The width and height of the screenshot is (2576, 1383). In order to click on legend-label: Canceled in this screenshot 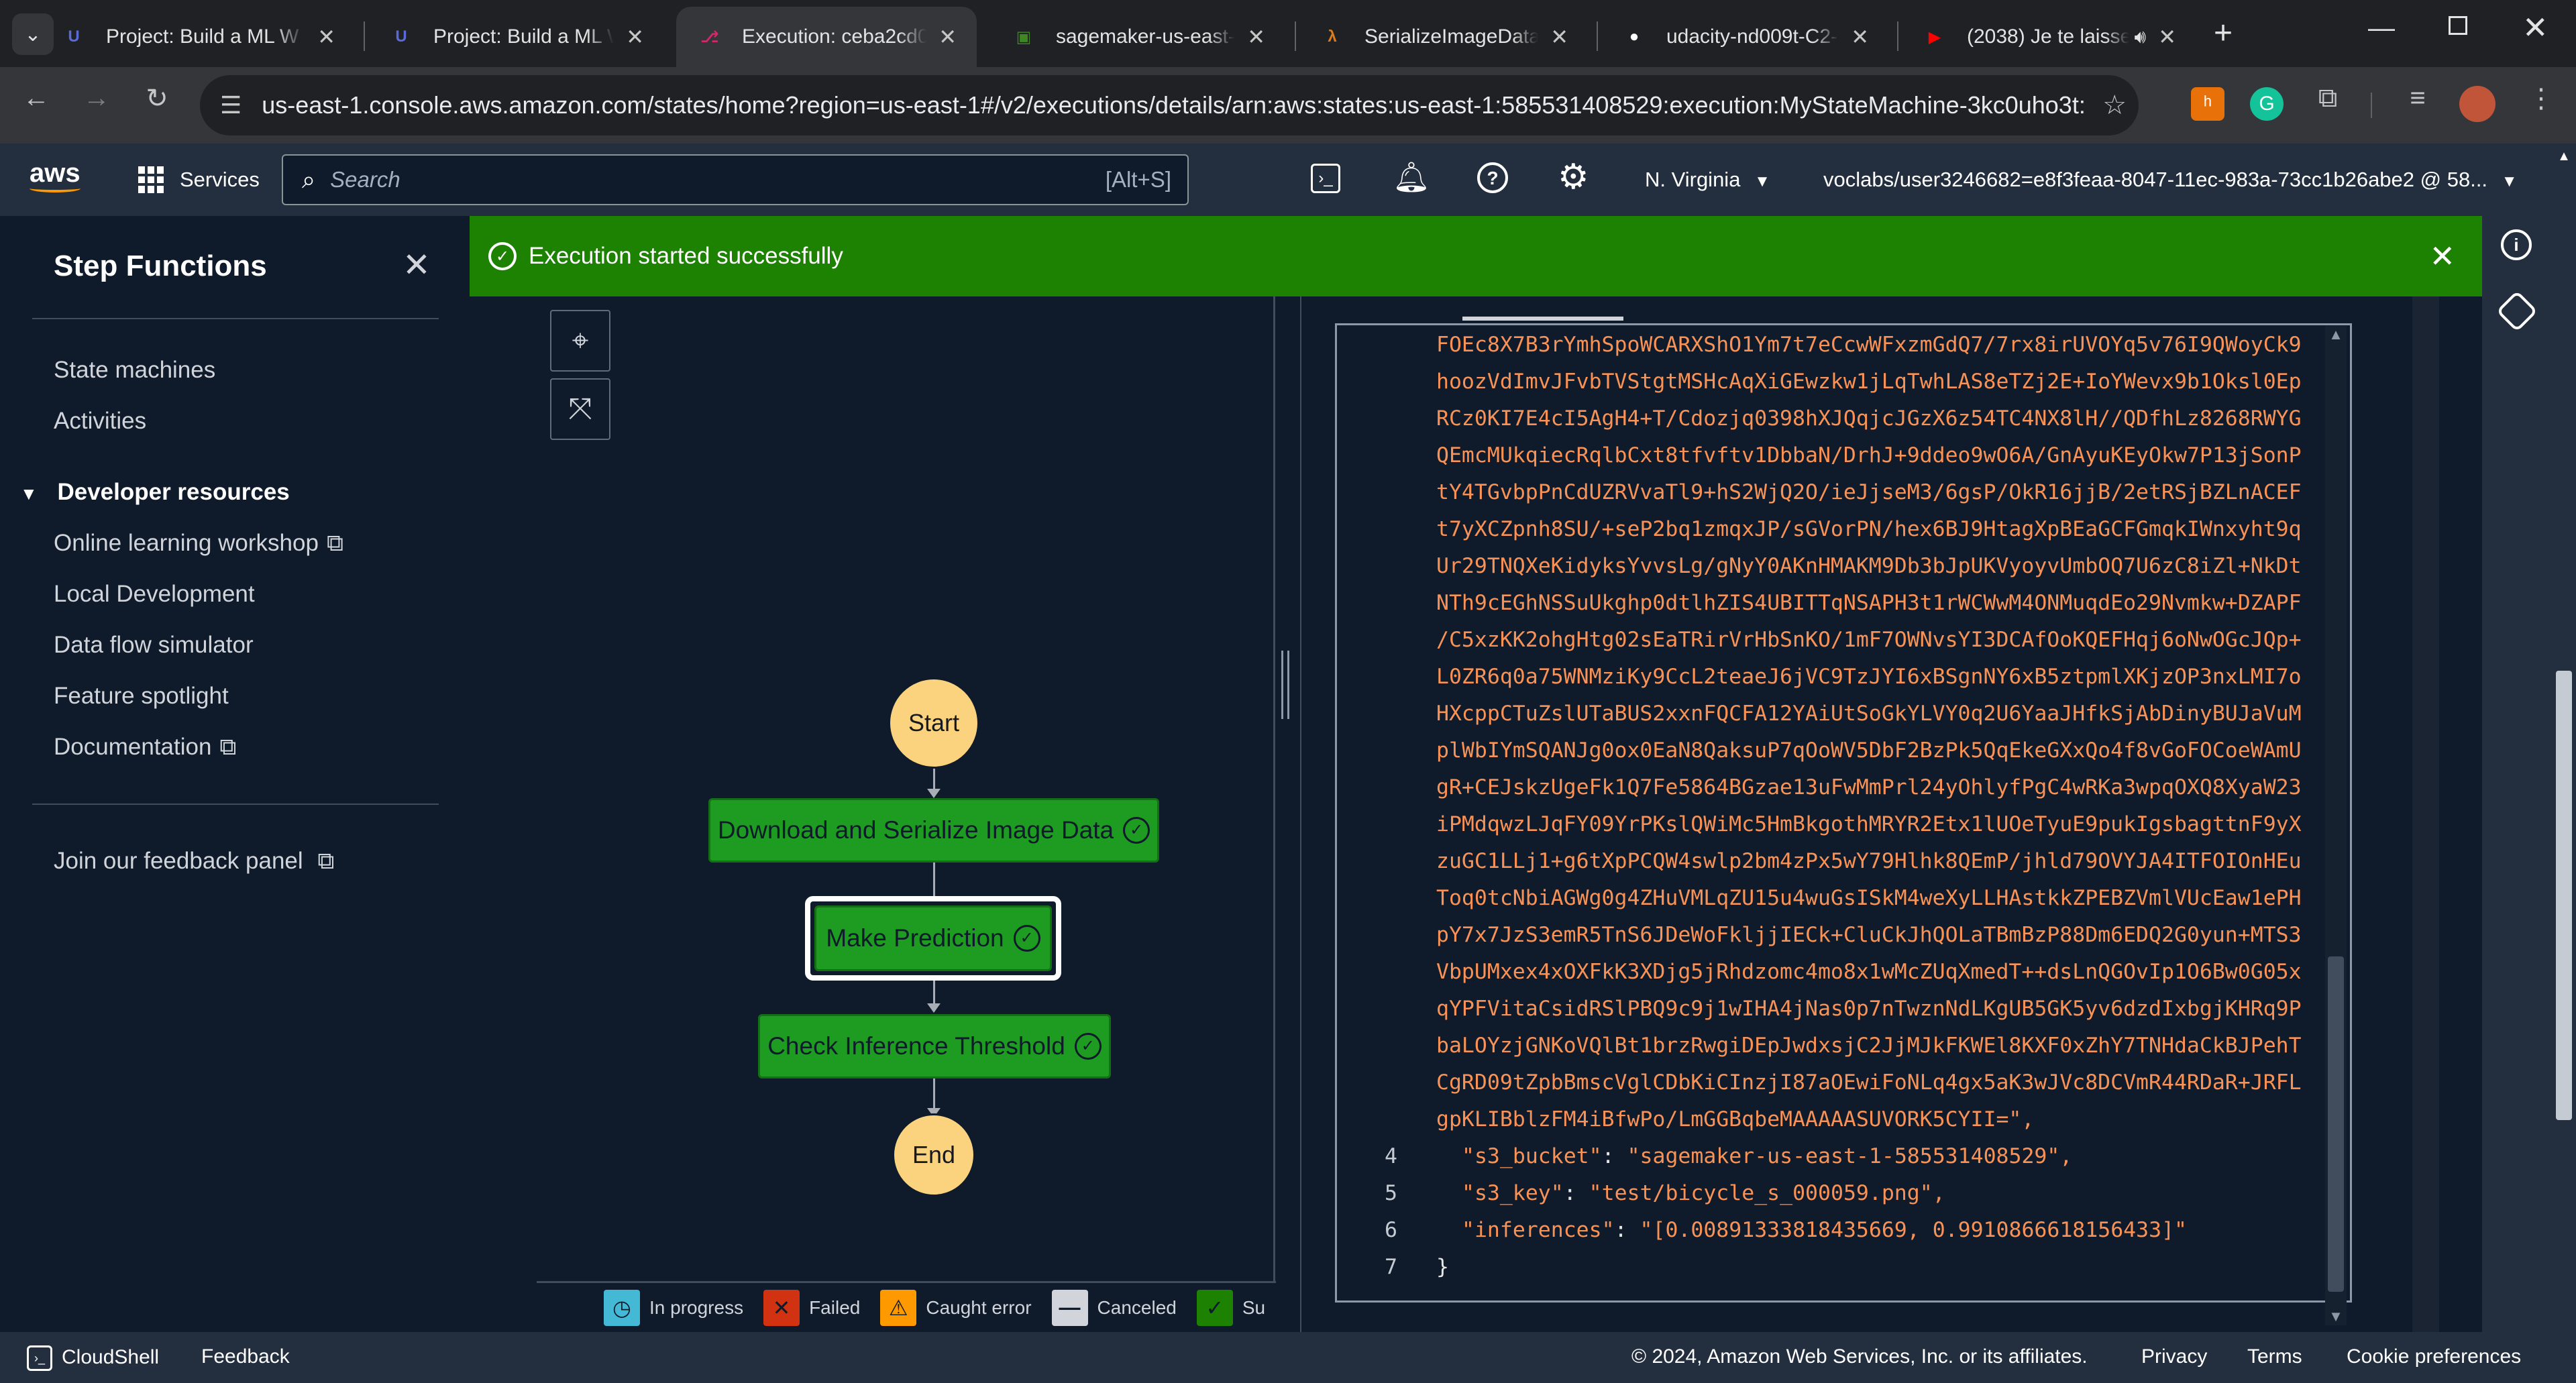, I will do `click(1137, 1307)`.